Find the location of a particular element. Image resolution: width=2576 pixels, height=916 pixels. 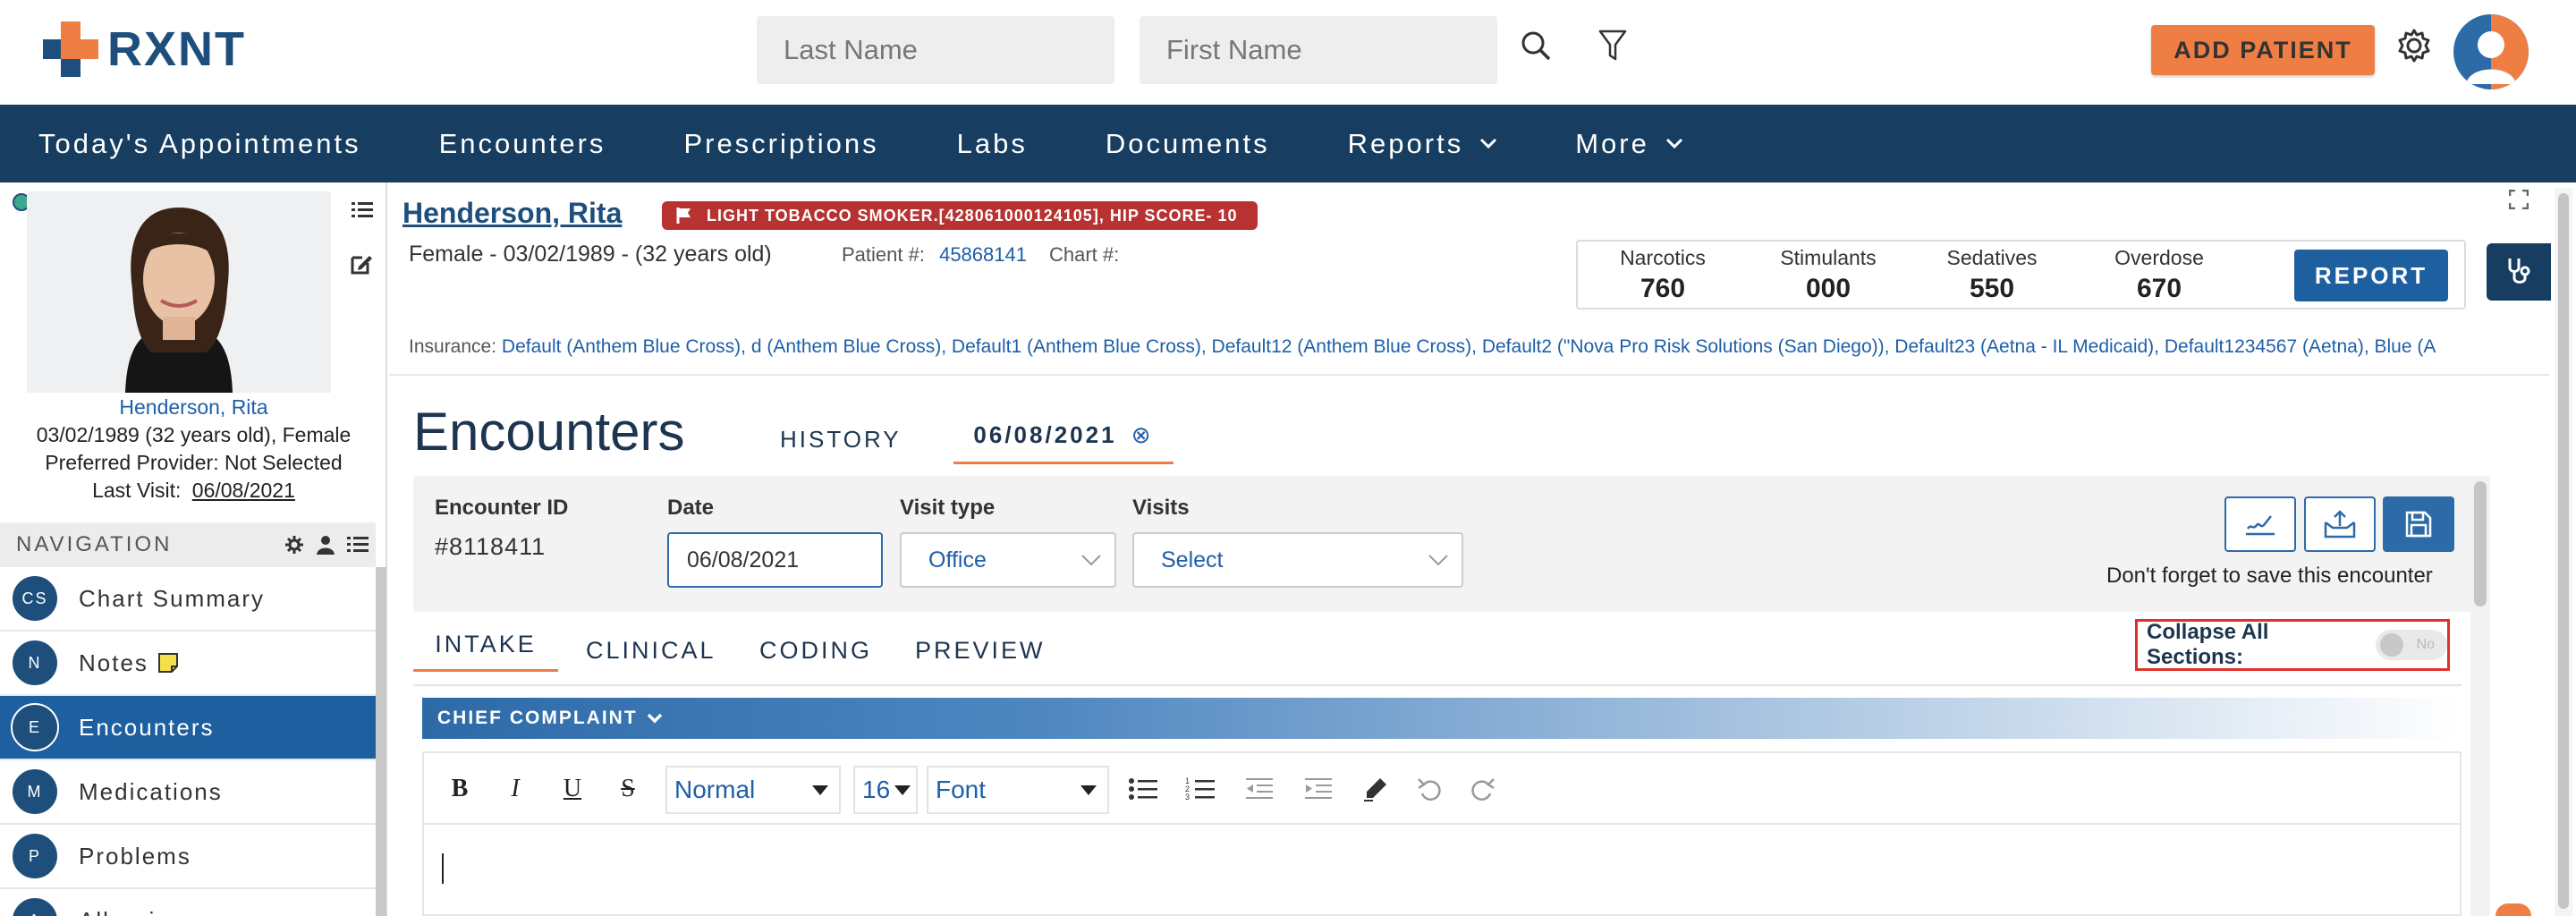

bold-icon: B is located at coordinates (459, 789).